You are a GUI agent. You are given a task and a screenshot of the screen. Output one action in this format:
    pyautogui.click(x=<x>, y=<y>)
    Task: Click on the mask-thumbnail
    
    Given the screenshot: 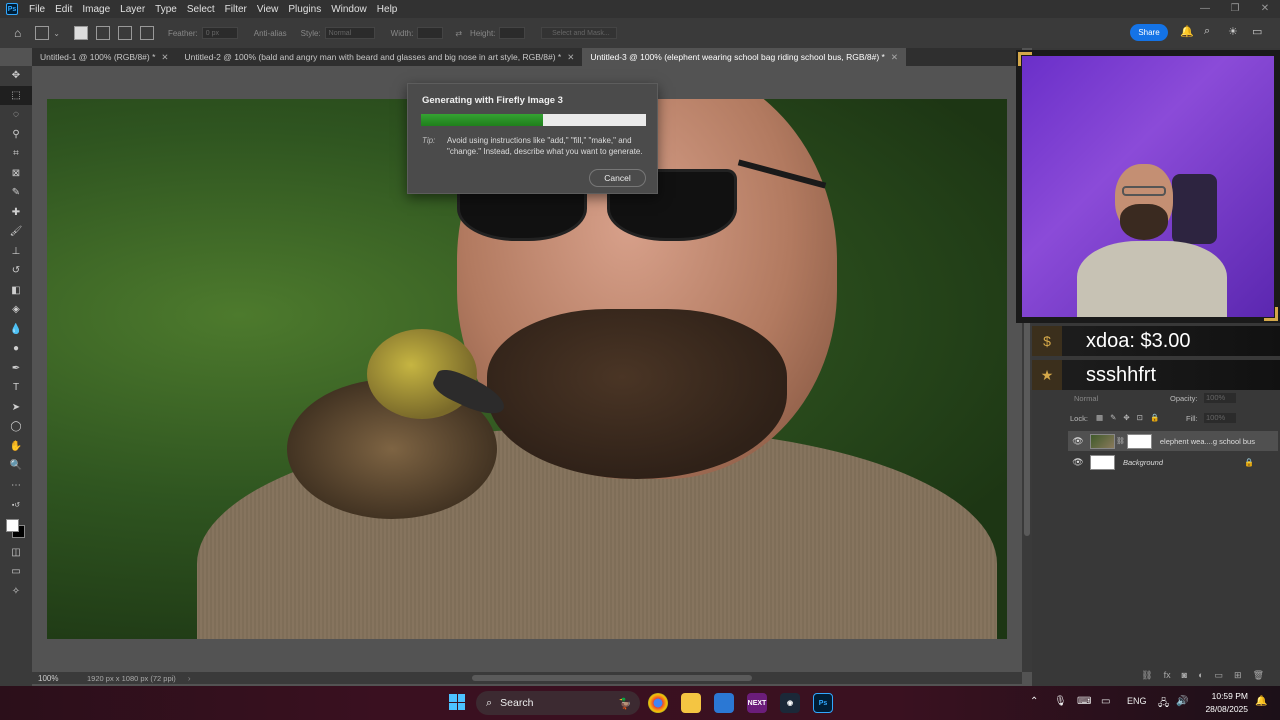 What is the action you would take?
    pyautogui.click(x=1139, y=441)
    